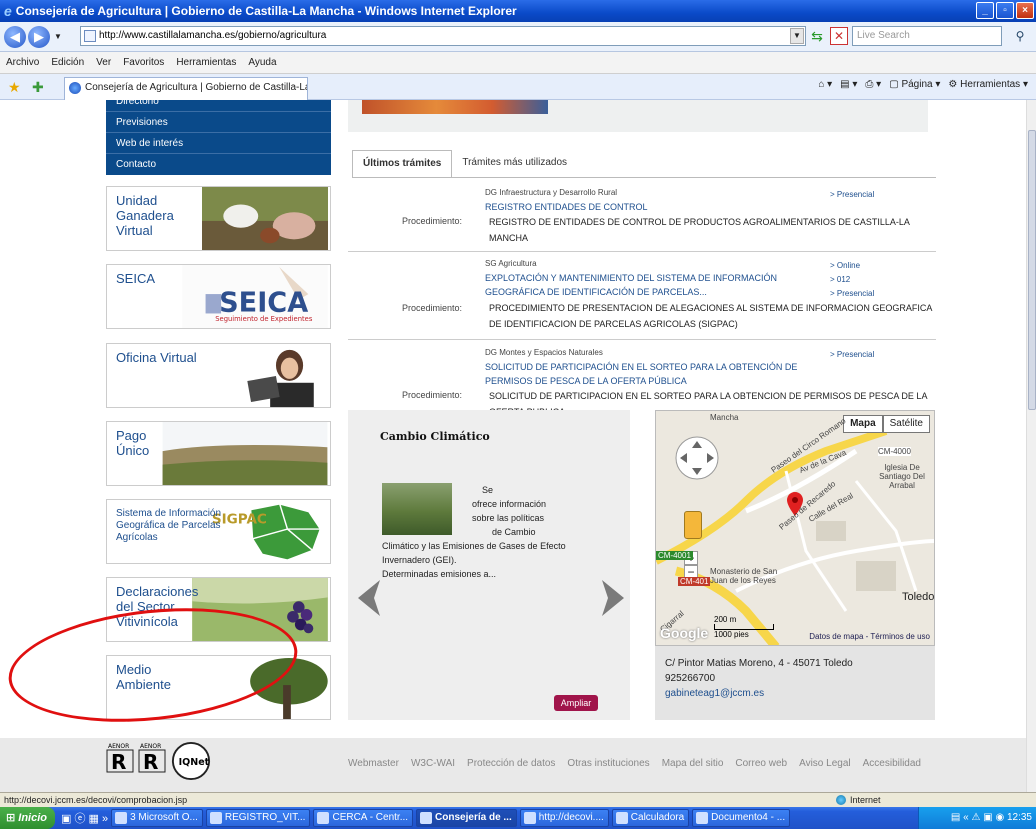 The image size is (1036, 829). What do you see at coordinates (118, 746) in the screenshot?
I see `cert-label: AENOR` at bounding box center [118, 746].